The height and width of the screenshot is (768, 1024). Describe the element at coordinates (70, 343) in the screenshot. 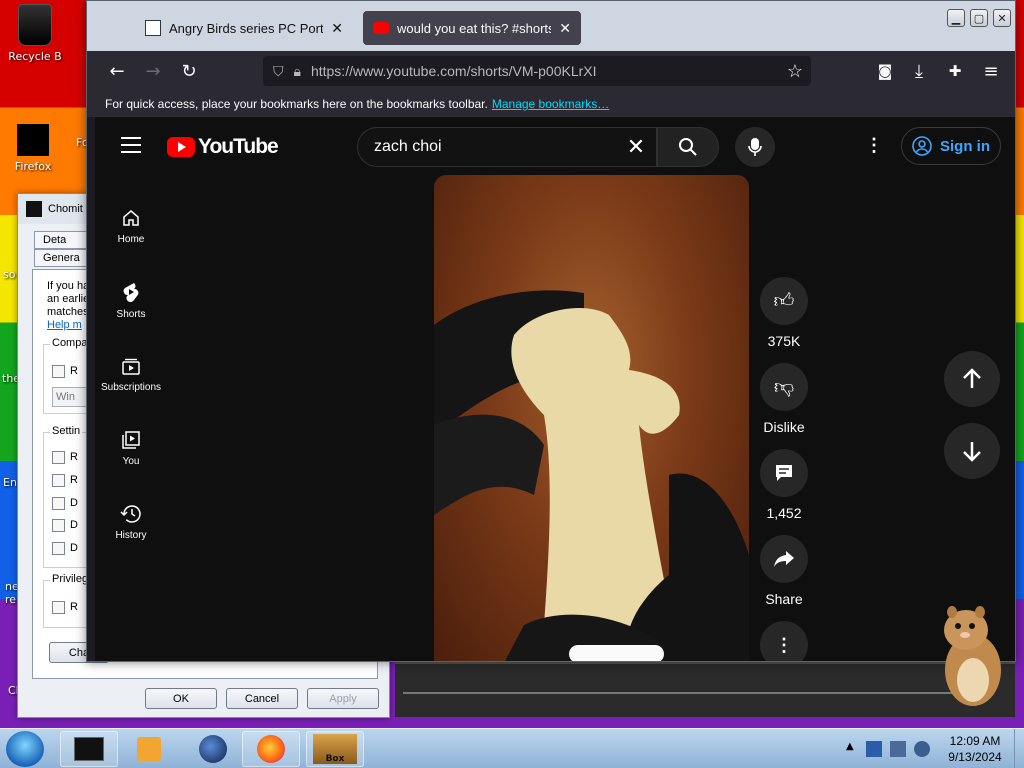

I see `group-label: Compa` at that location.